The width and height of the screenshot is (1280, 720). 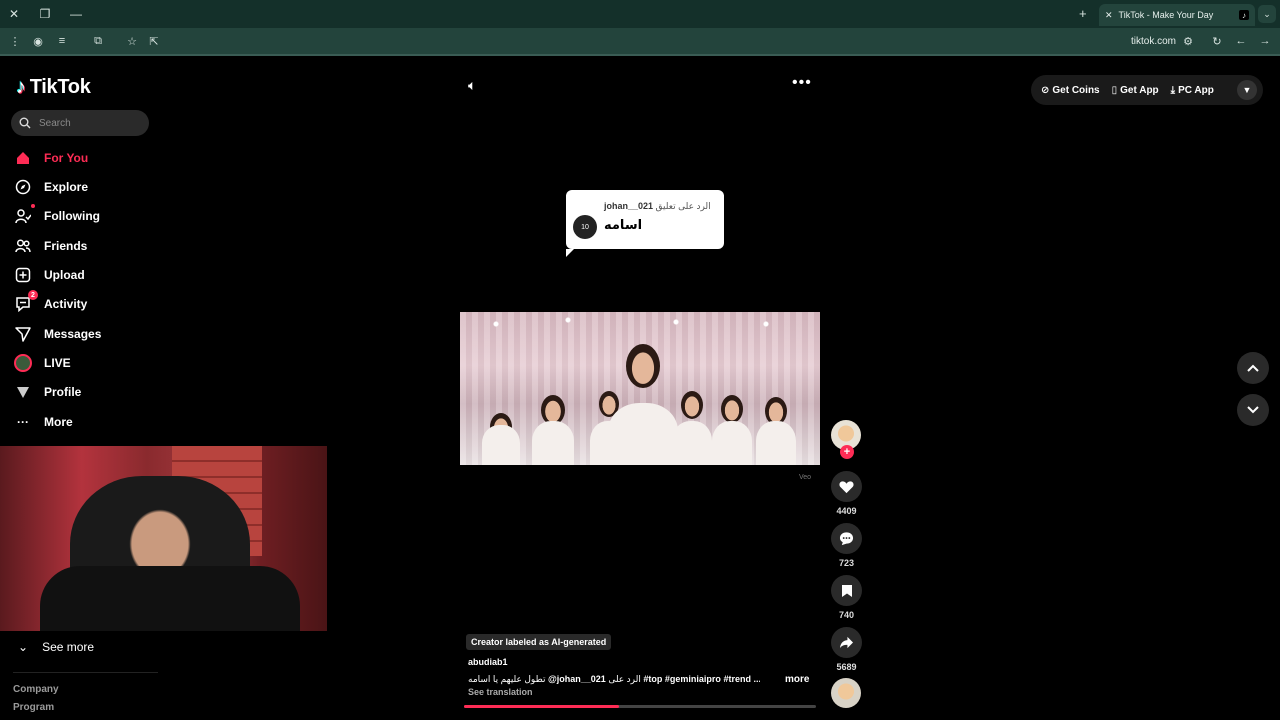 What do you see at coordinates (1267, 14) in the screenshot?
I see `tab-search-icon: ⌄` at bounding box center [1267, 14].